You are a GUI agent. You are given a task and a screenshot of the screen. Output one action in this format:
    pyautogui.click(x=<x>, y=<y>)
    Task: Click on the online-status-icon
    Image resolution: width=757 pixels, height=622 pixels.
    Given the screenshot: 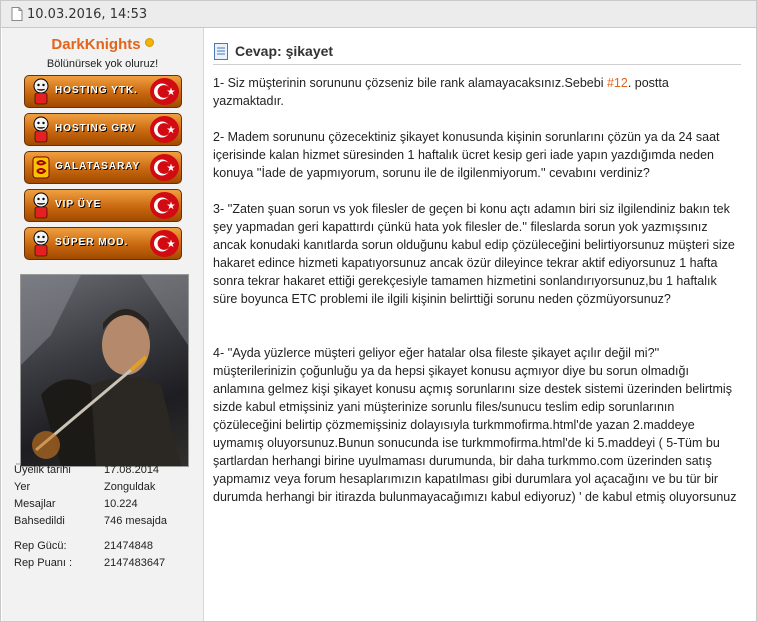 What is the action you would take?
    pyautogui.click(x=149, y=42)
    